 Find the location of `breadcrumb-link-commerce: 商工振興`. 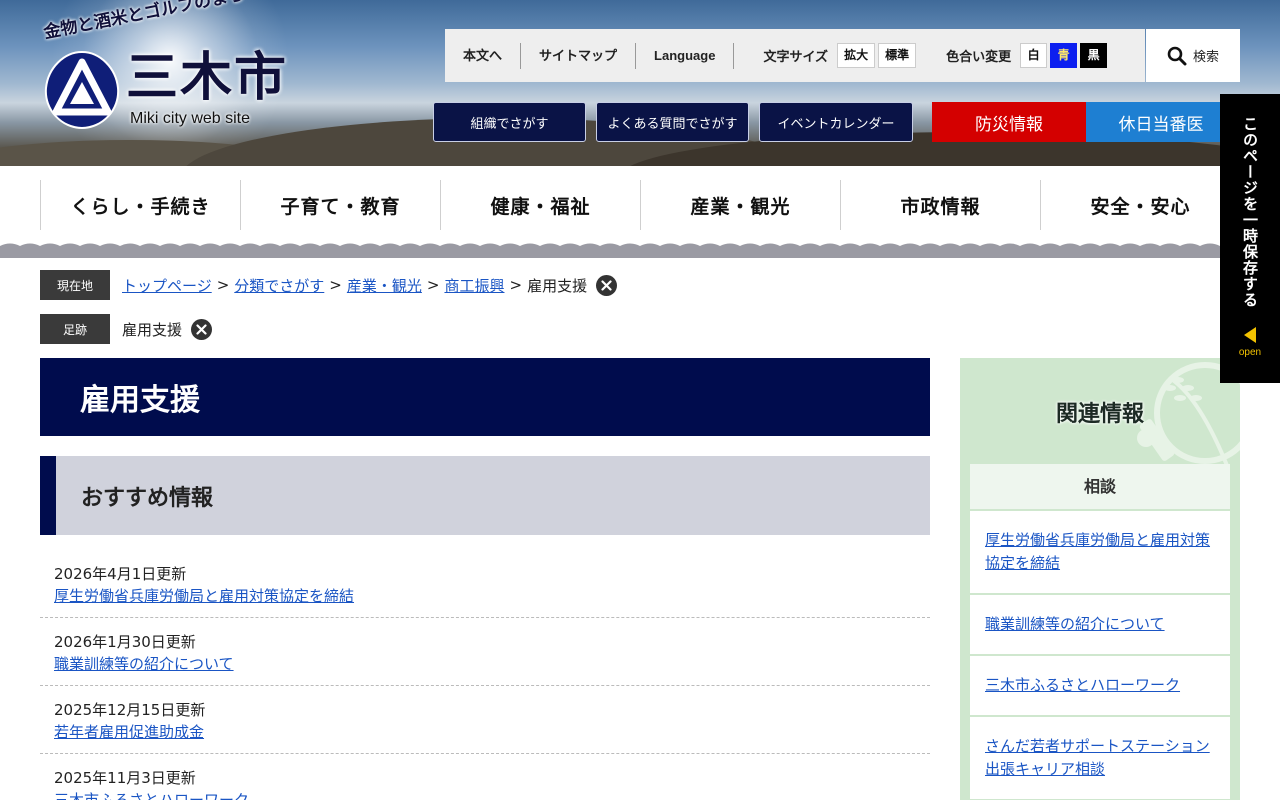

breadcrumb-link-commerce: 商工振興 is located at coordinates (474, 285).